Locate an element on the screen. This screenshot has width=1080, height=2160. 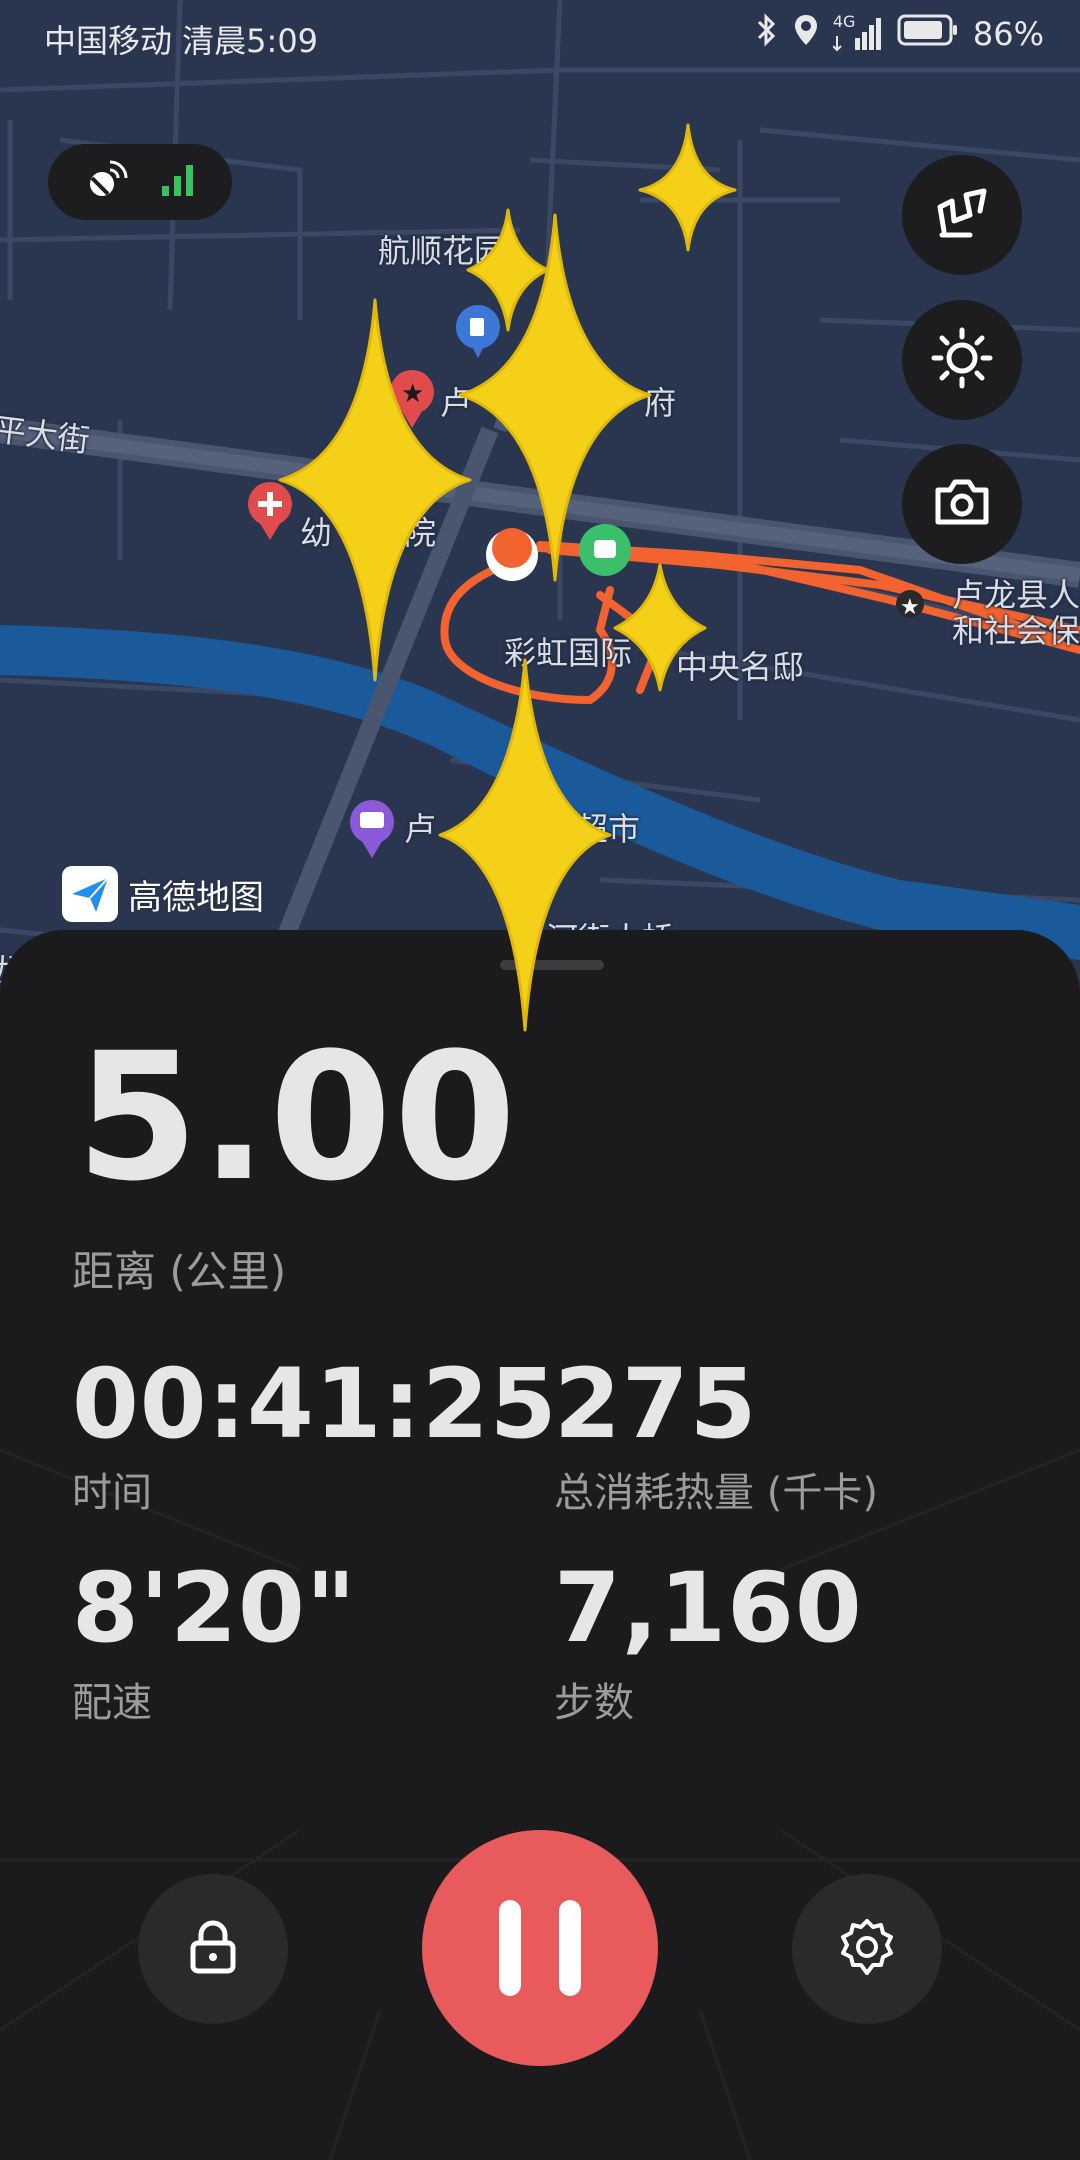
camera-button is located at coordinates (962, 504).